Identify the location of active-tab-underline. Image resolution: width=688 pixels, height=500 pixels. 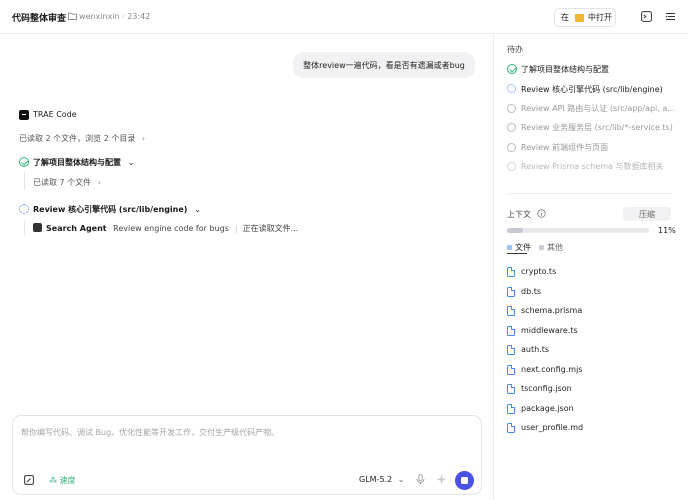
(517, 253).